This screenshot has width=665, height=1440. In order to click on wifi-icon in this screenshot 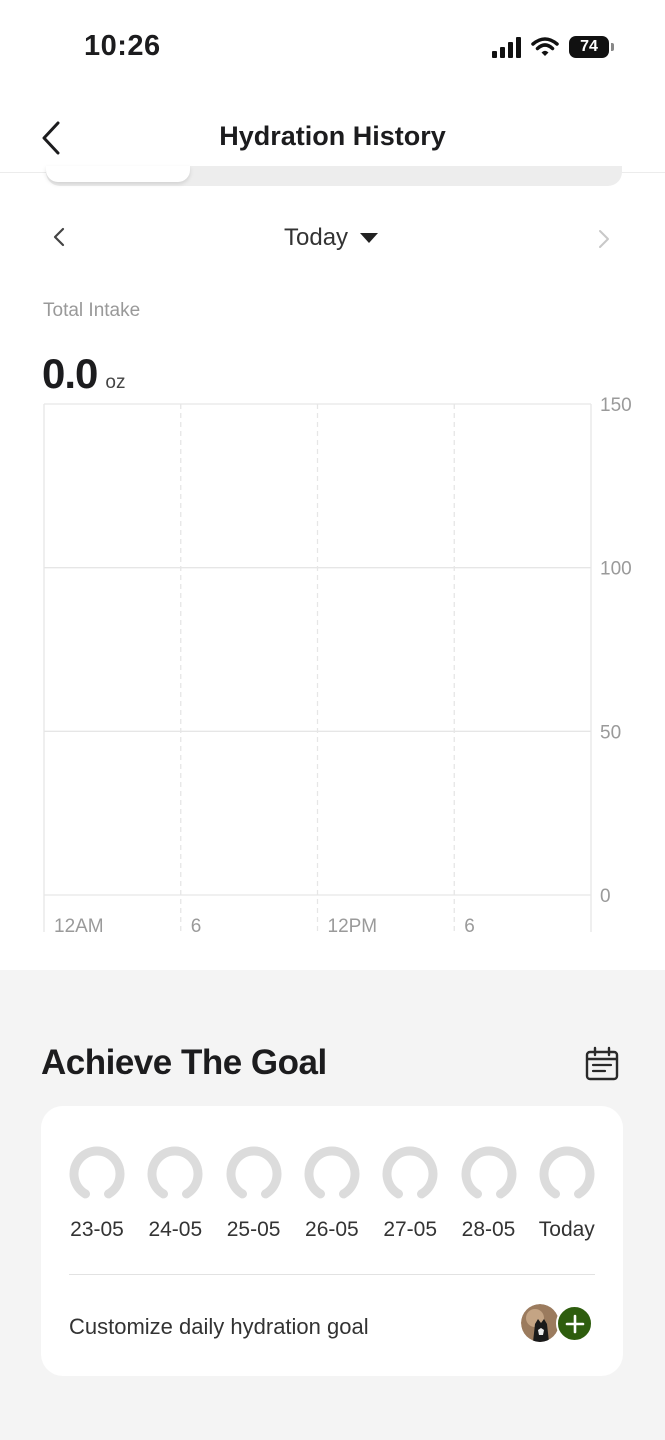, I will do `click(545, 46)`.